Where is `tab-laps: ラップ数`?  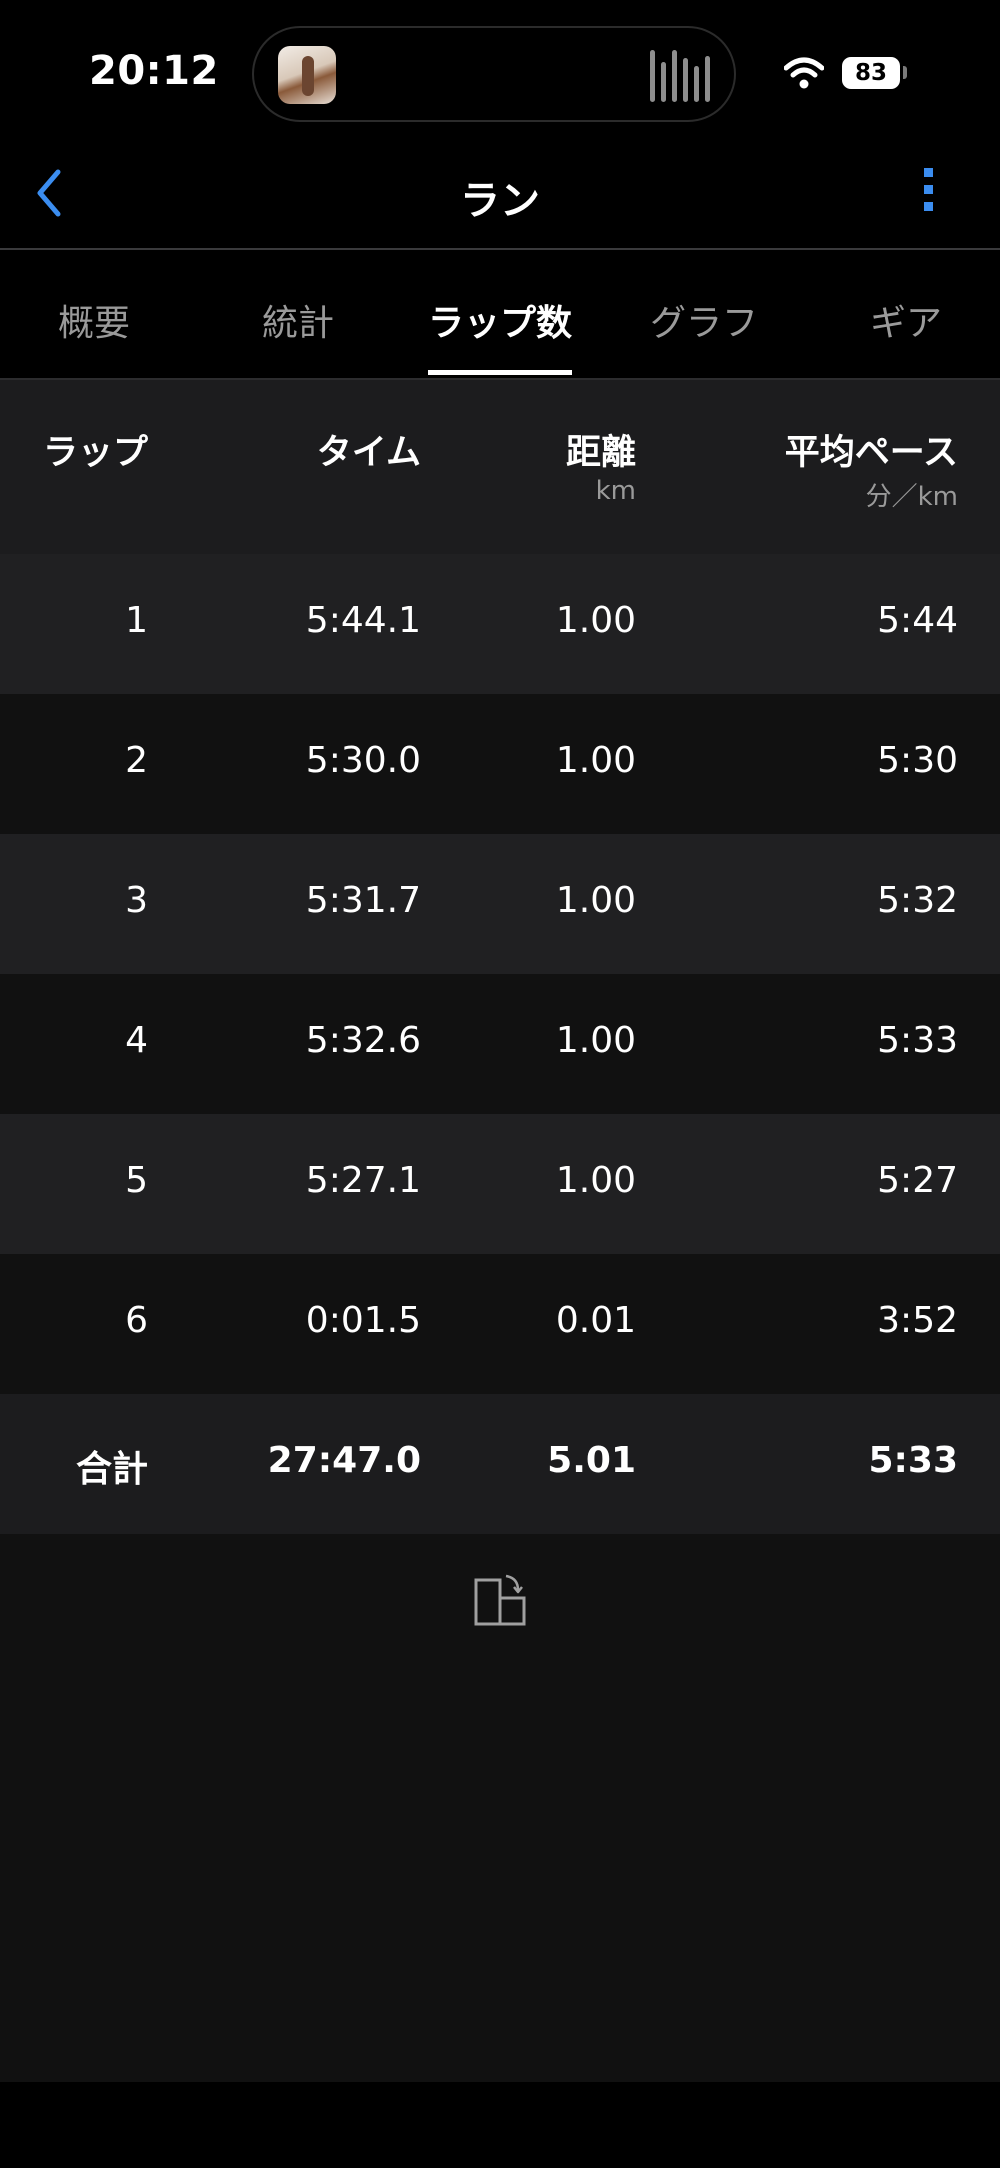
tab-laps: ラップ数 is located at coordinates (500, 320).